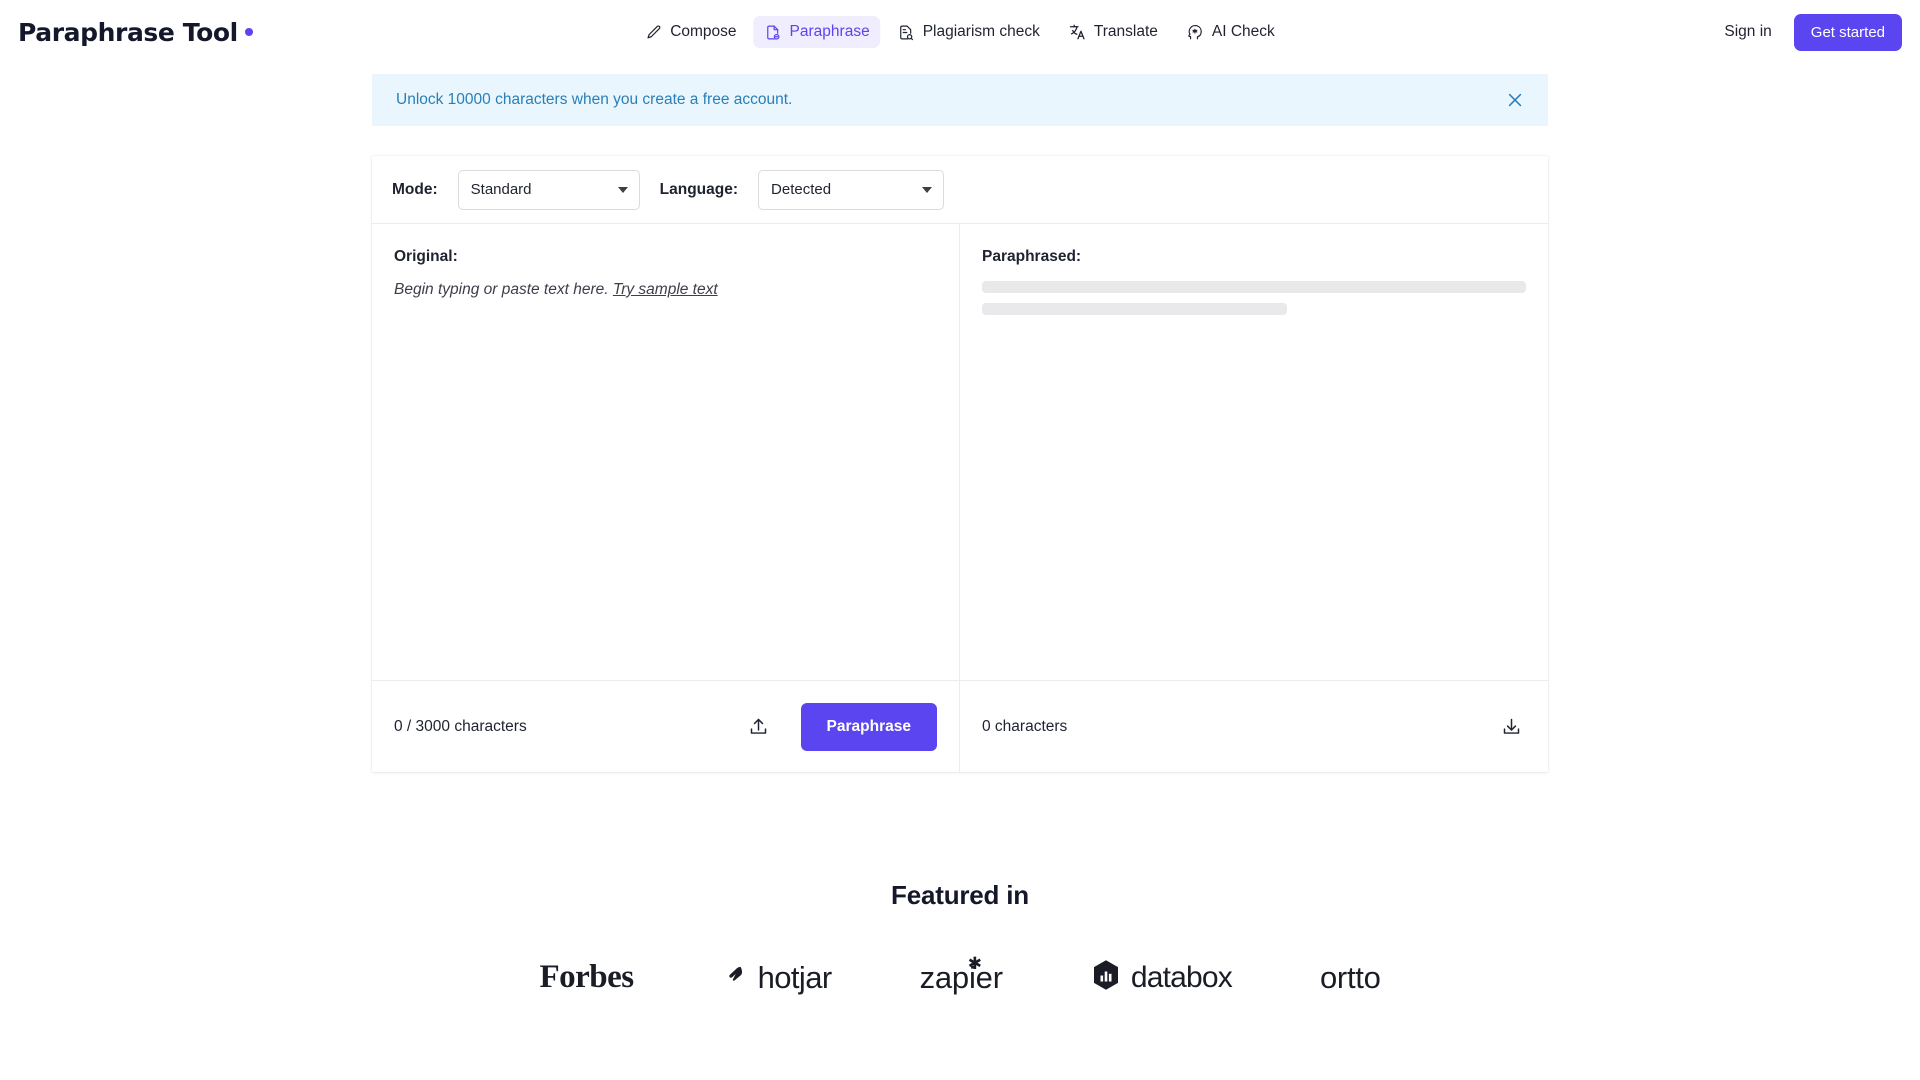 Image resolution: width=1920 pixels, height=1080 pixels. I want to click on brand-forbes: Forbes, so click(586, 977).